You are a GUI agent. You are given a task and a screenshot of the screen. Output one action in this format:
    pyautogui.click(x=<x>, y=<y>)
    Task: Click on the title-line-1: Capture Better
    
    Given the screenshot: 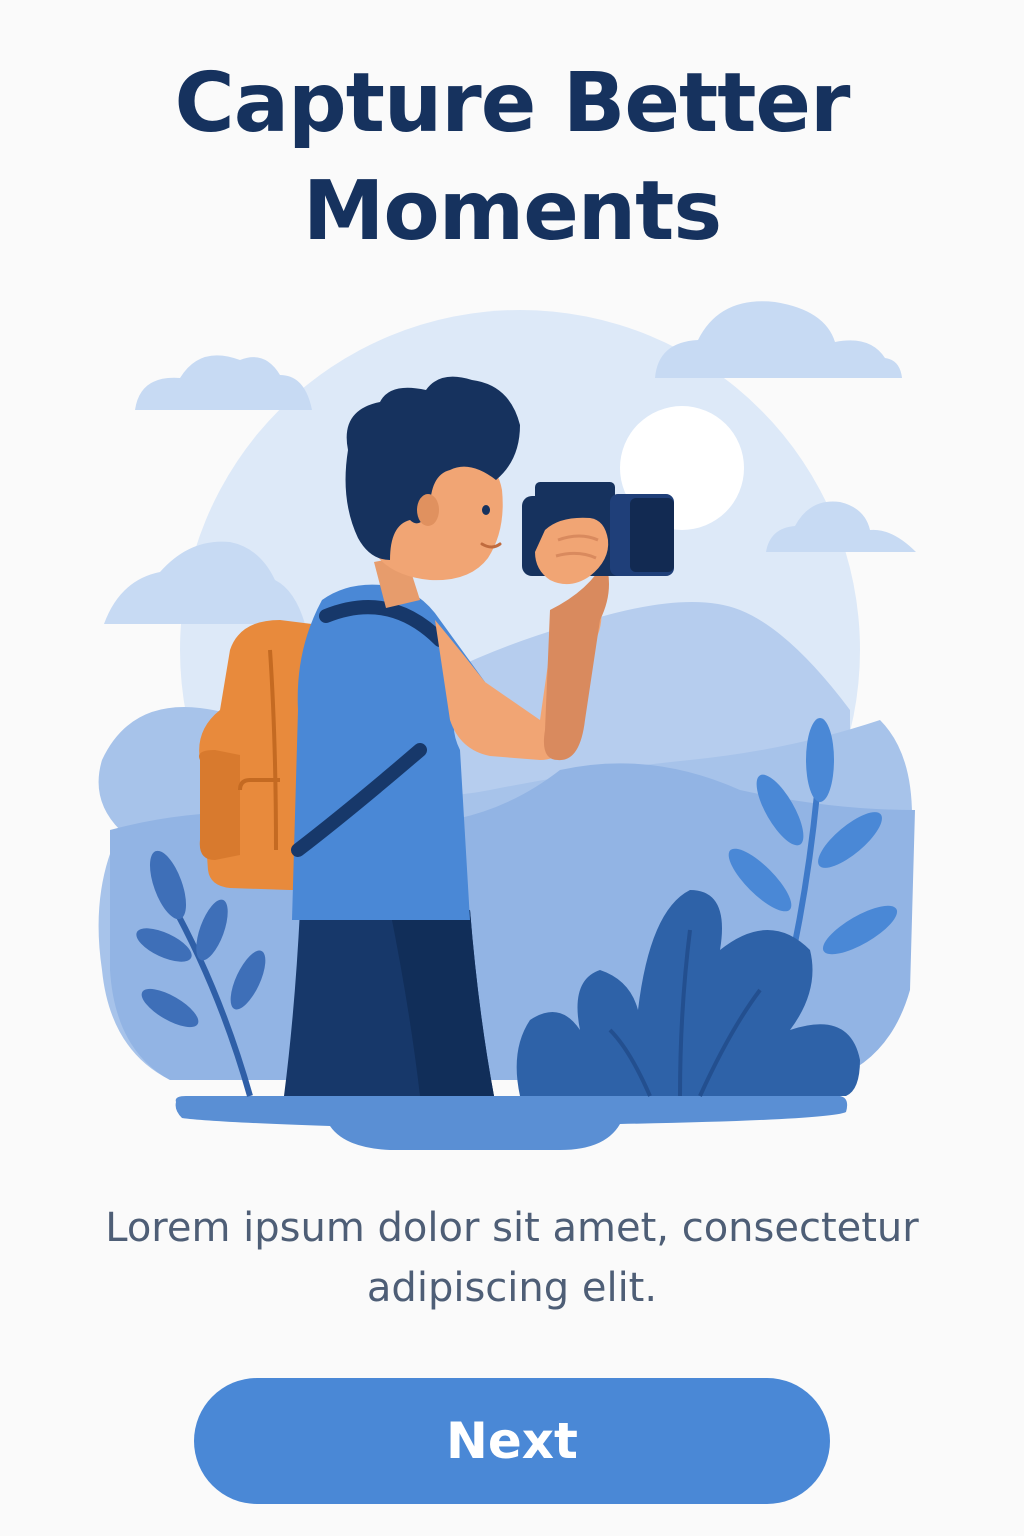 What is the action you would take?
    pyautogui.click(x=512, y=103)
    